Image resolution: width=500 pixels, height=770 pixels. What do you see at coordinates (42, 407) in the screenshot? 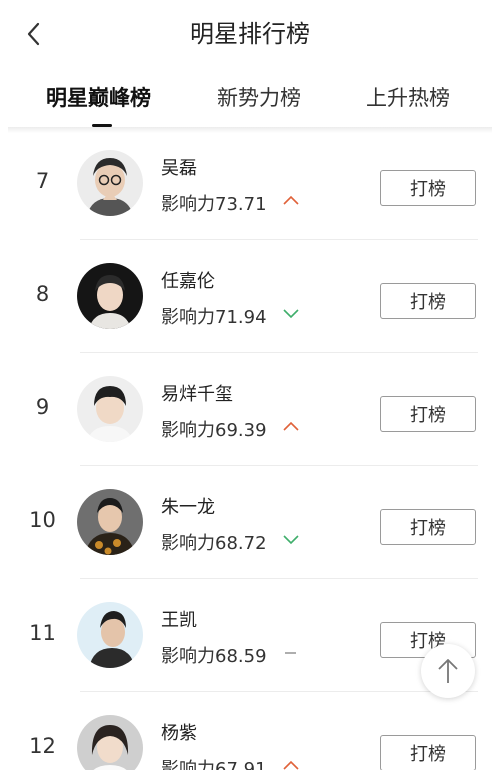
I see `rank-number: 9` at bounding box center [42, 407].